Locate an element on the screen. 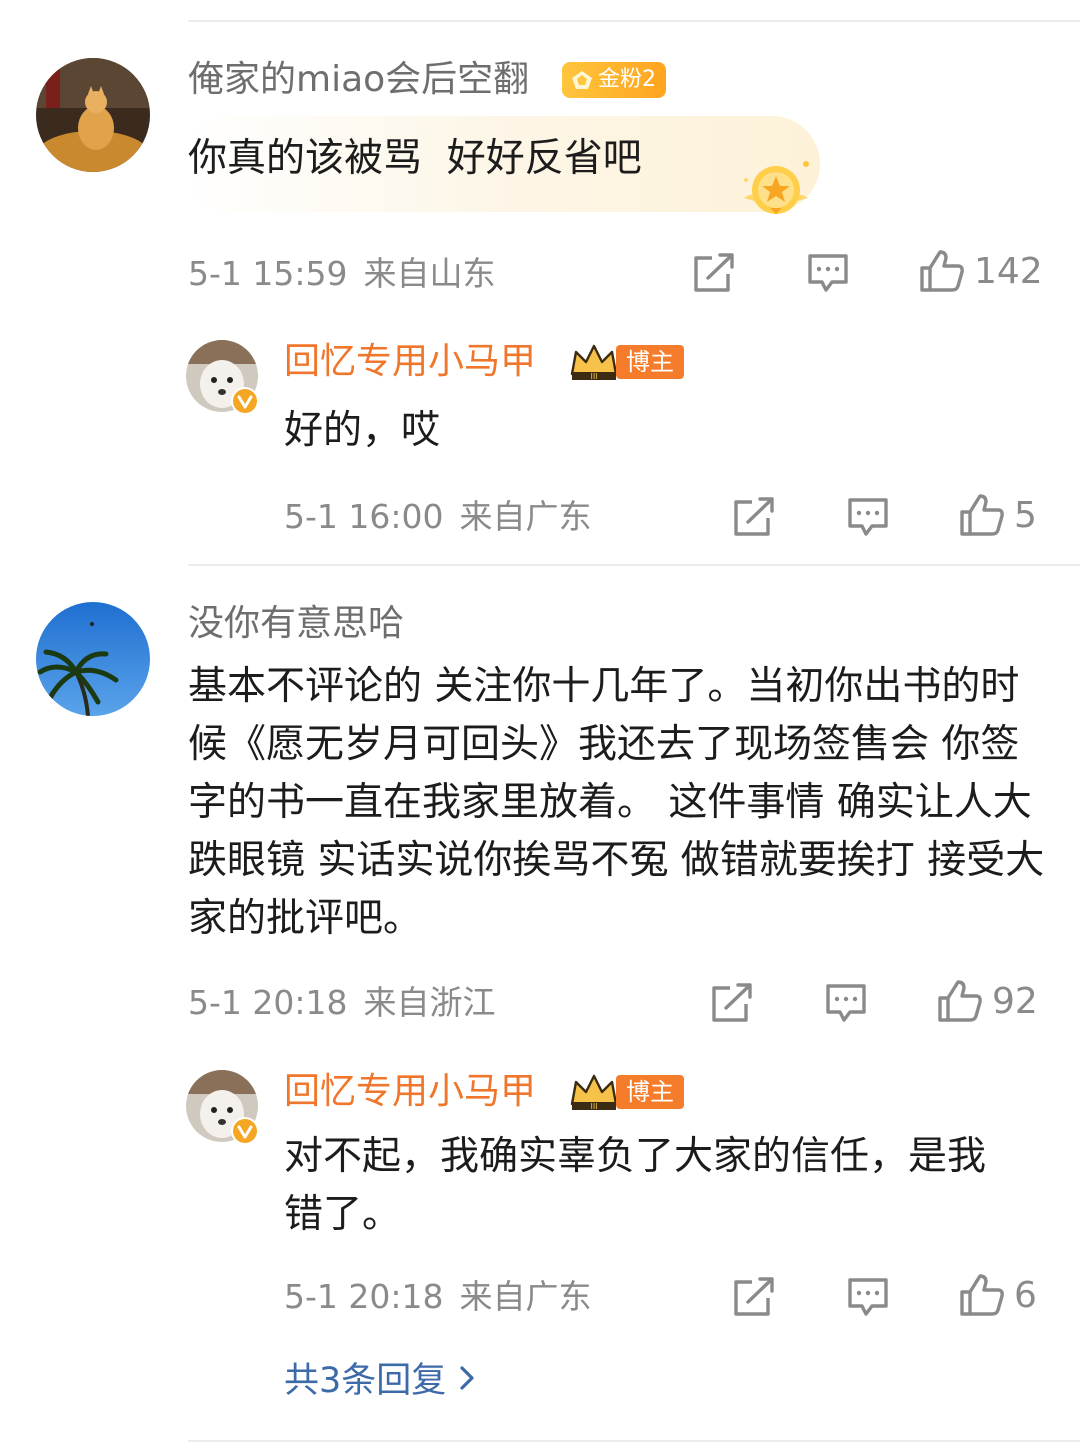 This screenshot has width=1080, height=1454. like-button: 5 is located at coordinates (997, 515).